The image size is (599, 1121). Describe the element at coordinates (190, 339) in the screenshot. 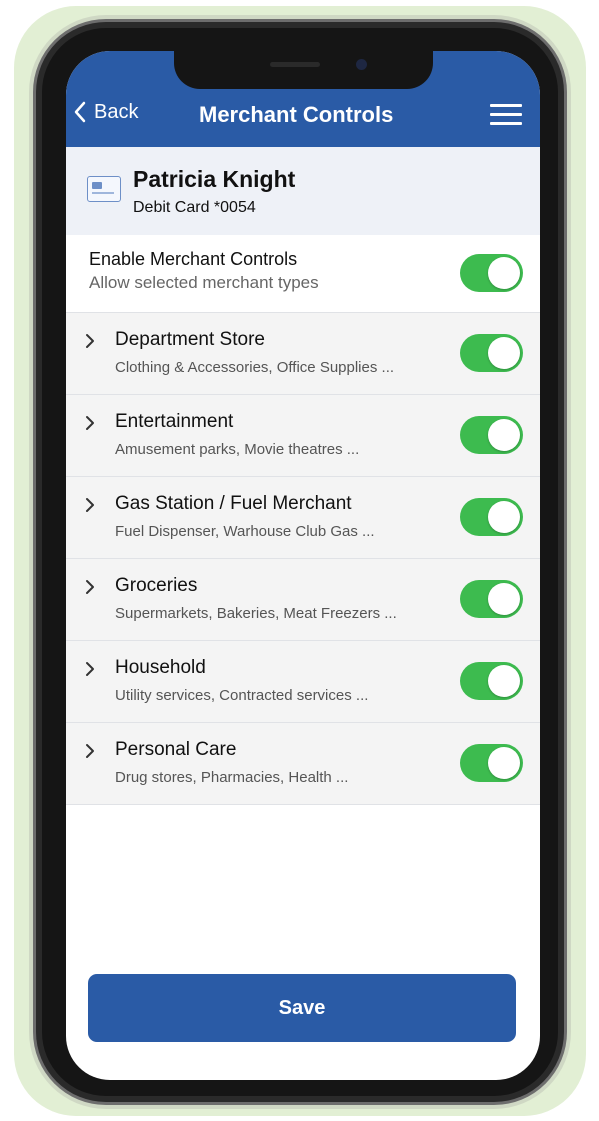

I see `category-title: Department Store` at that location.